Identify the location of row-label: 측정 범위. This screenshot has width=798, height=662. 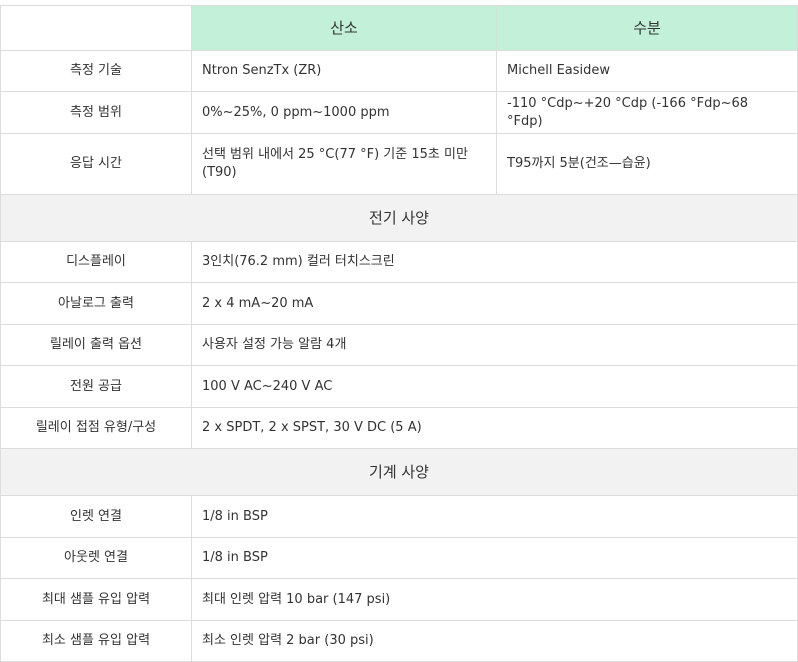
(96, 112).